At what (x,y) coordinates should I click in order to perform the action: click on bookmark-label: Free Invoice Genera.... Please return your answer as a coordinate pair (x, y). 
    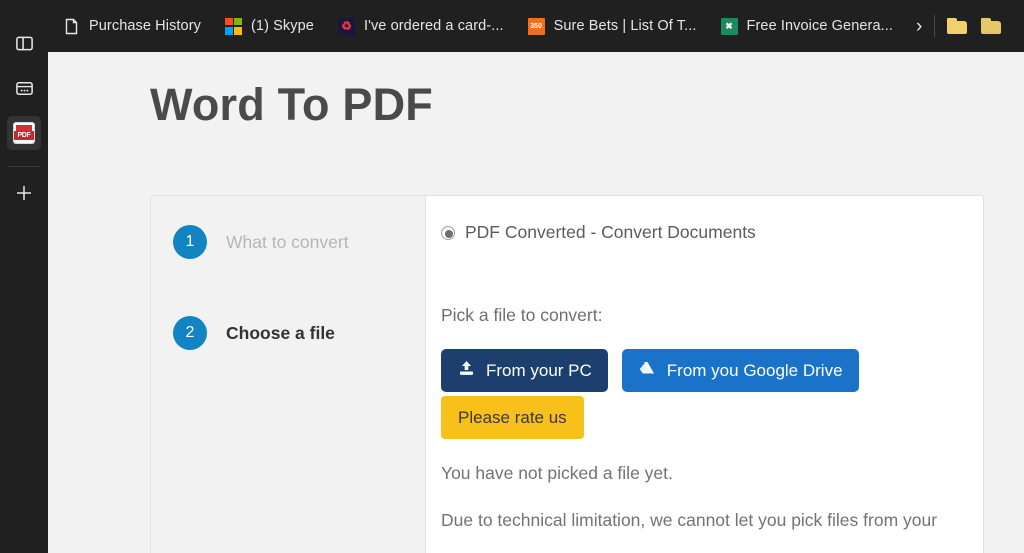
    Looking at the image, I should click on (819, 26).